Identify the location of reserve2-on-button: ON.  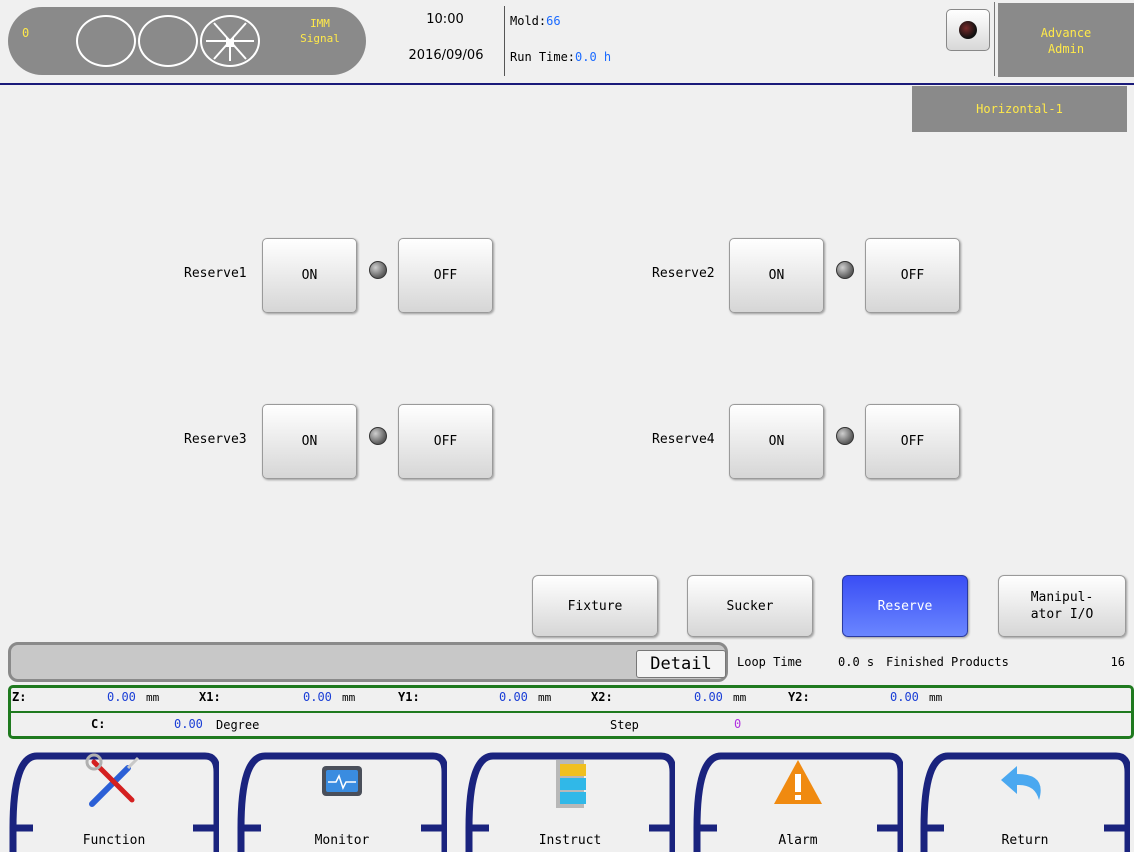
(776, 275).